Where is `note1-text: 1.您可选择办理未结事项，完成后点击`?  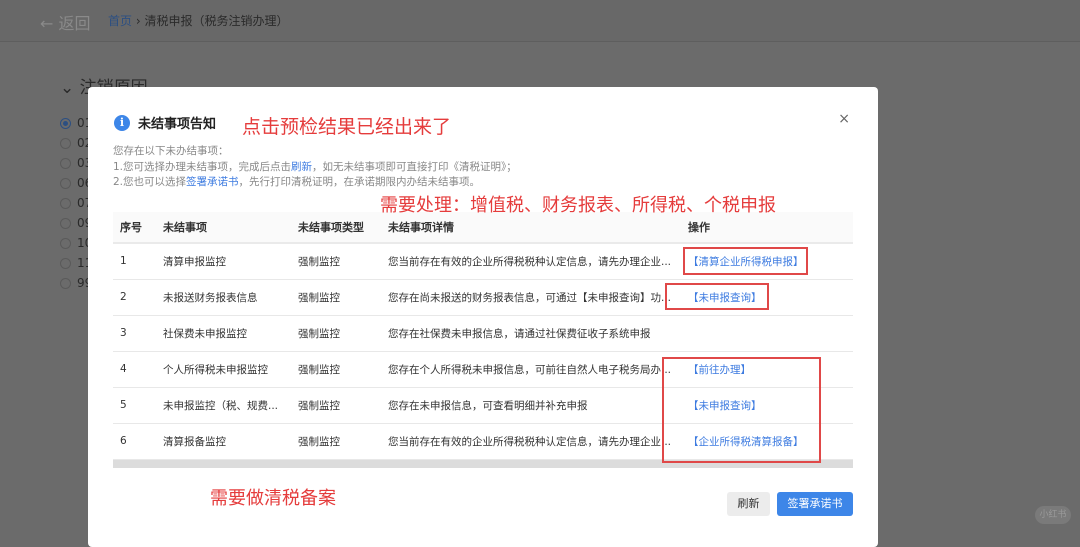
note1-text: 1.您可选择办理未结事项，完成后点击 is located at coordinates (202, 166).